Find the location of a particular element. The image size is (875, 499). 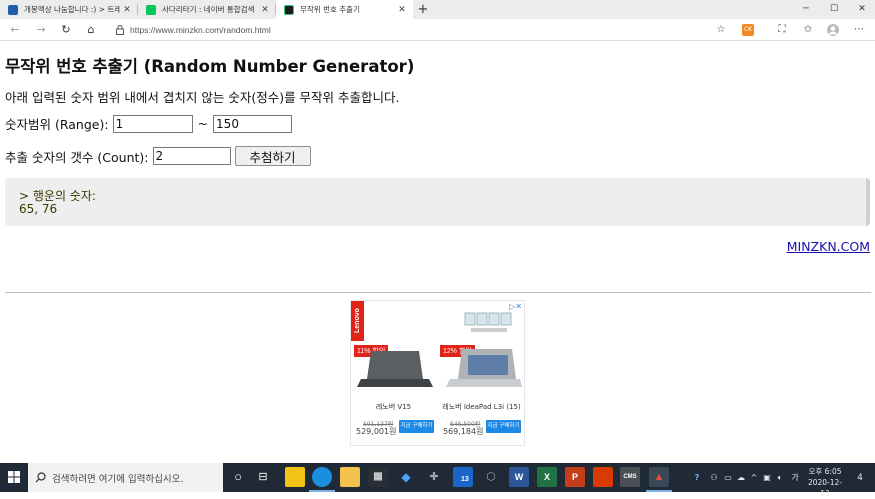

new-tab-button: + is located at coordinates (423, 9).